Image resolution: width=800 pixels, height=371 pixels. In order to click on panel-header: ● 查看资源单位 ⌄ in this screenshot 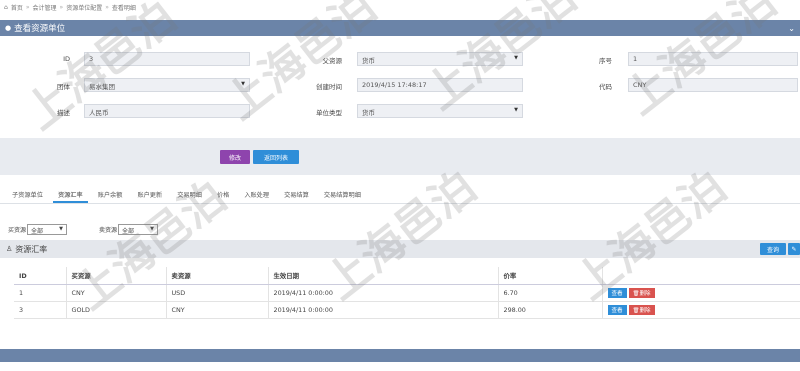, I will do `click(400, 28)`.